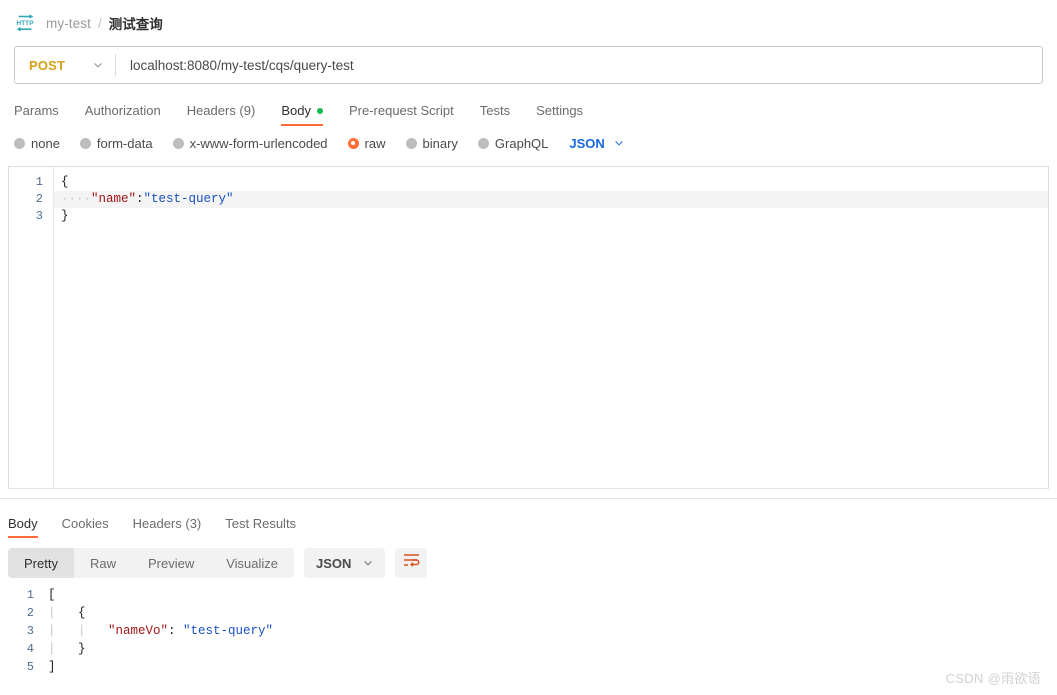 The width and height of the screenshot is (1057, 695). Describe the element at coordinates (30, 667) in the screenshot. I see `line-number: 5` at that location.